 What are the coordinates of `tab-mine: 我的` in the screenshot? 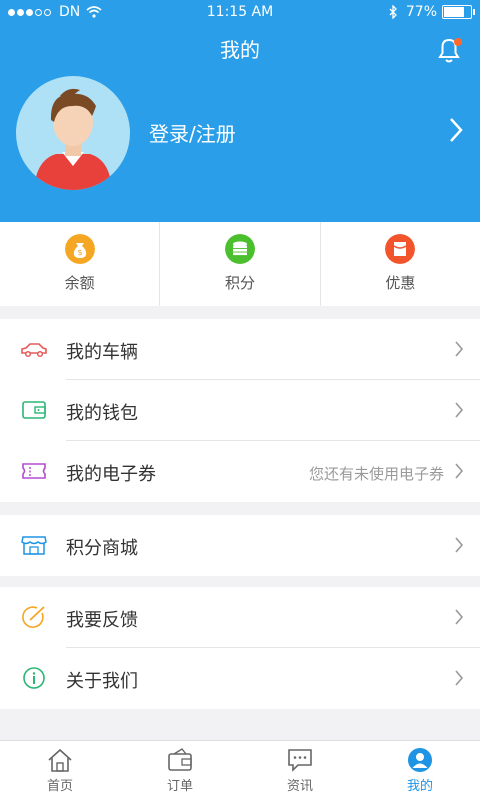 It's located at (420, 771).